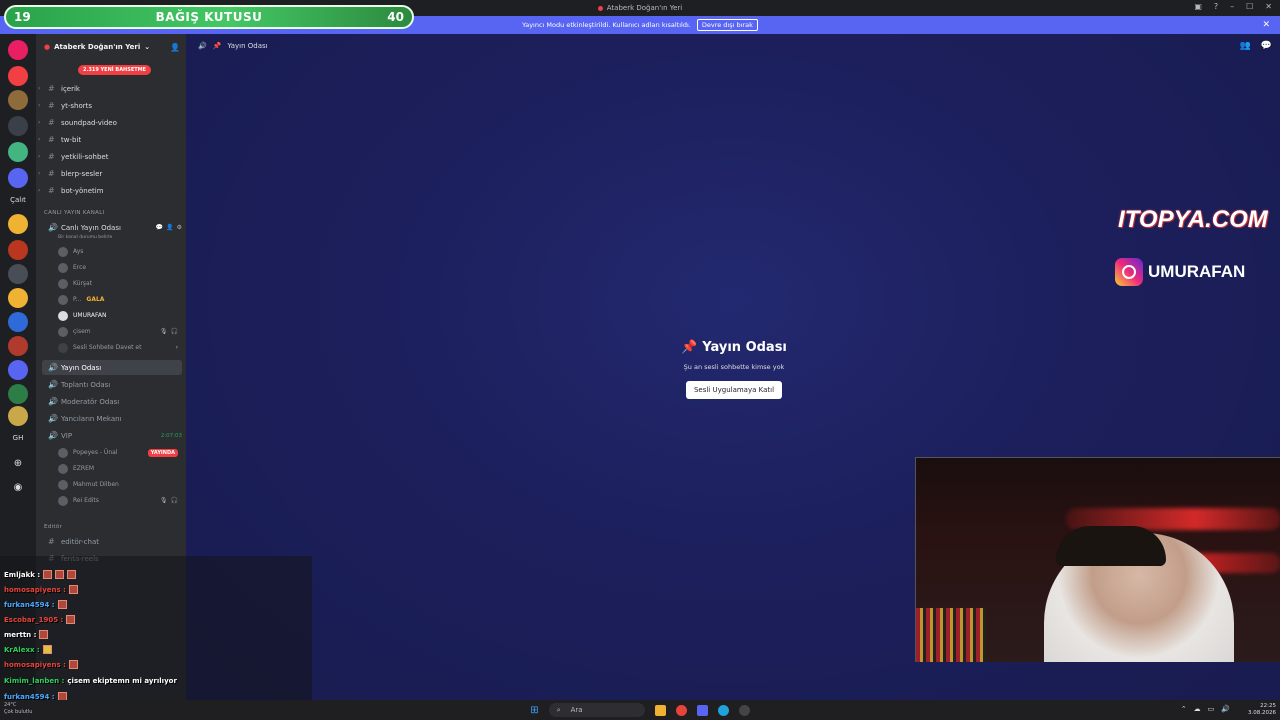  I want to click on invite-icon: 👤, so click(169, 227).